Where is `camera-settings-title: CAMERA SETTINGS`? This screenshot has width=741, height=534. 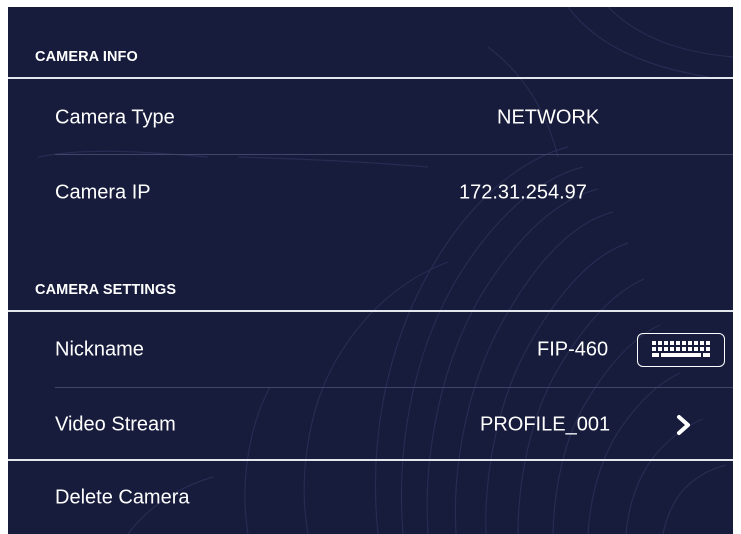
camera-settings-title: CAMERA SETTINGS is located at coordinates (106, 290).